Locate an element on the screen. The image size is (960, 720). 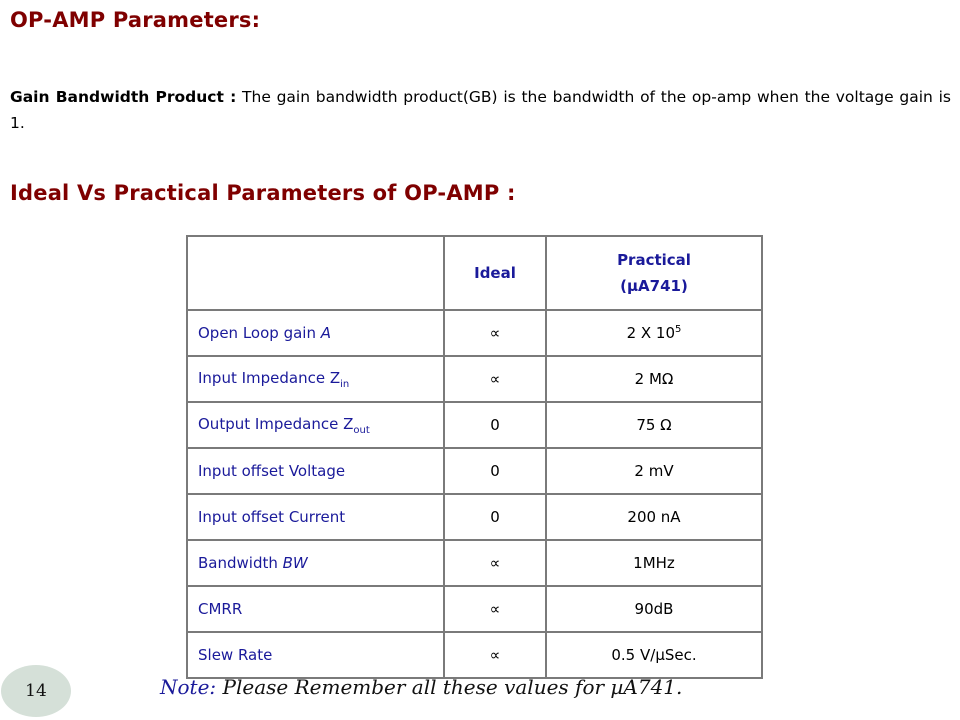
table-row: Slew Rate ∝ 0.5 V/µSec. is located at coordinates (474, 655).